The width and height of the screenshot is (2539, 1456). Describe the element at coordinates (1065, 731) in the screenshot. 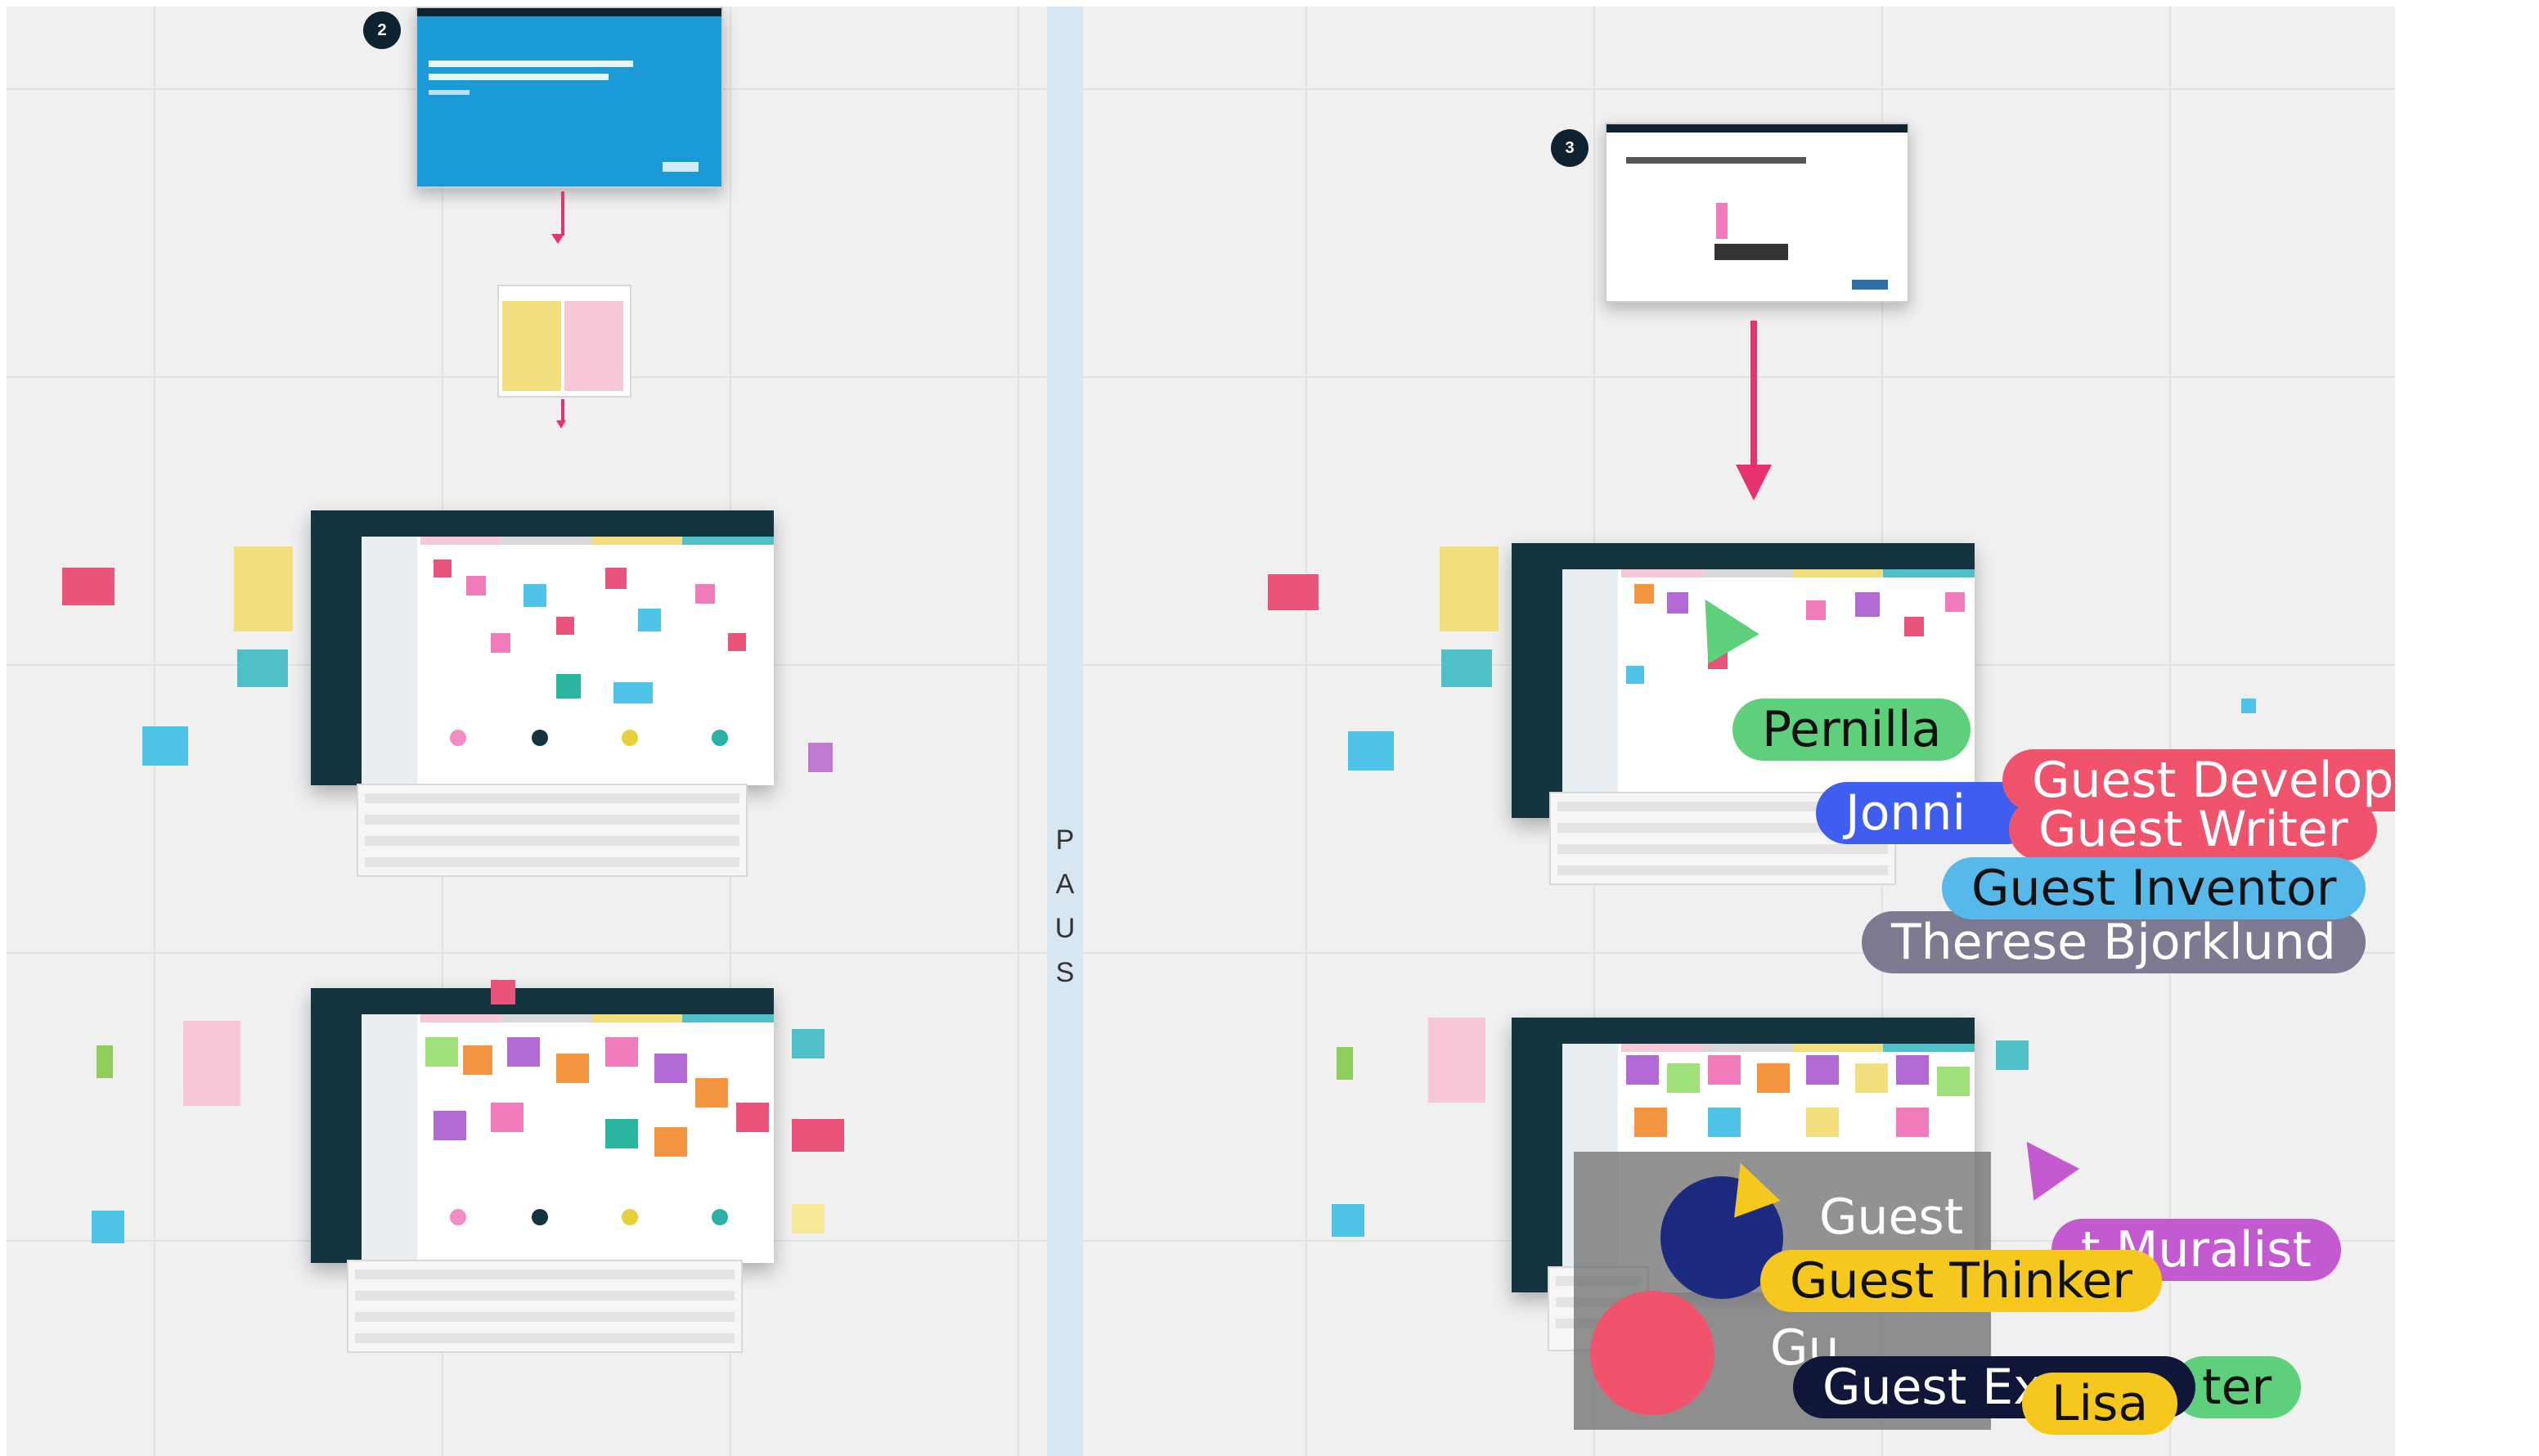

I see `pause-divider` at that location.